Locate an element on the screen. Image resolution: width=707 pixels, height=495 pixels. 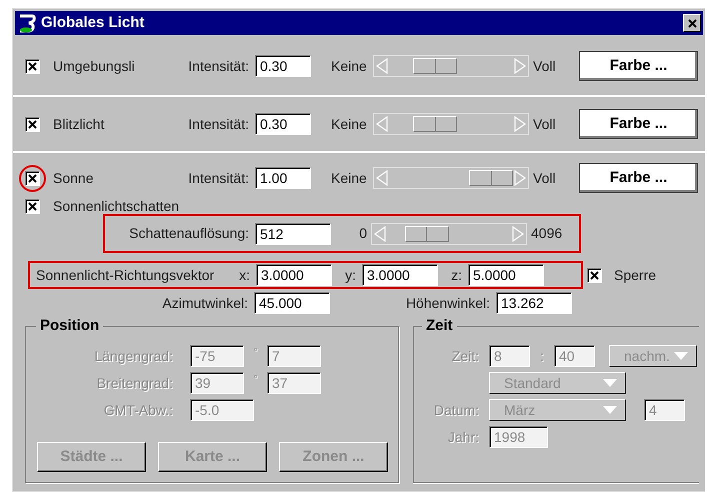
axis-label: z: is located at coordinates (456, 275).